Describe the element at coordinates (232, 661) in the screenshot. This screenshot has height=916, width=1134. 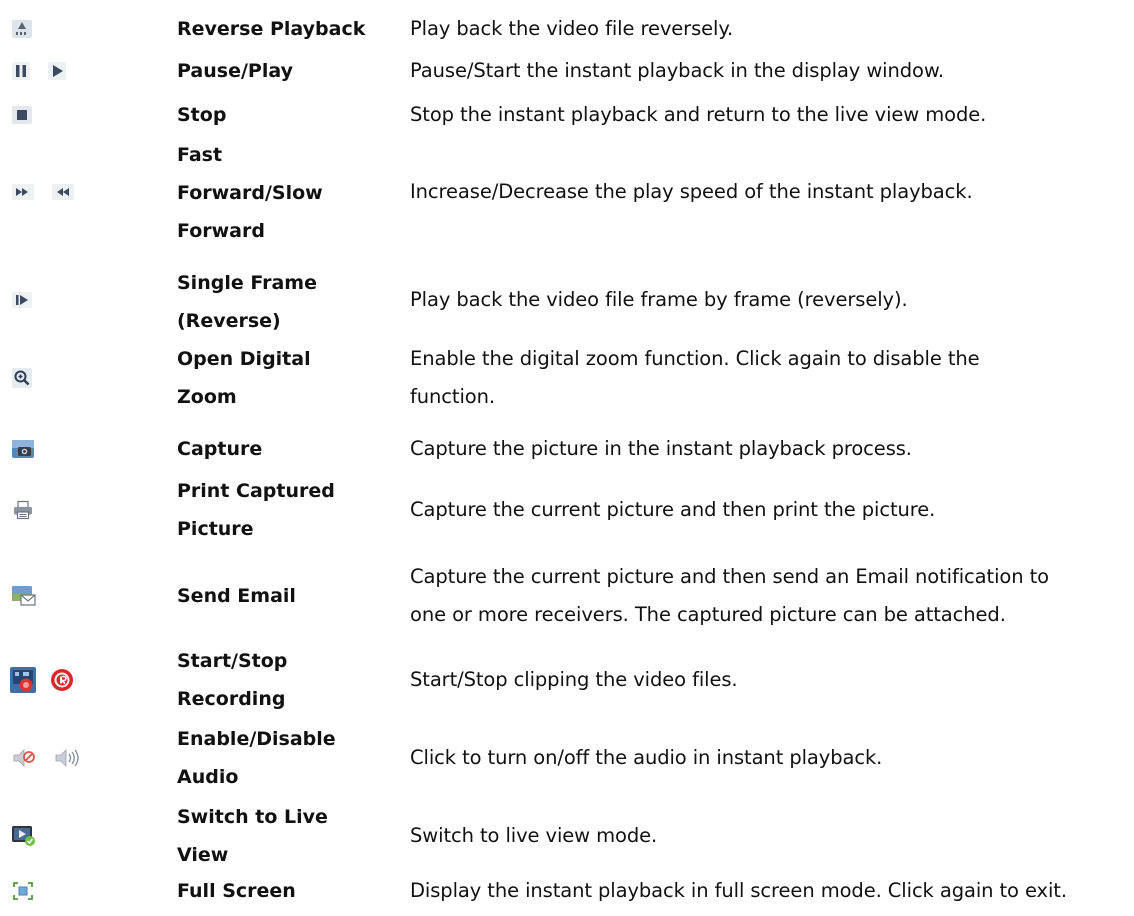
I see `row-label-line: Start/Stop` at that location.